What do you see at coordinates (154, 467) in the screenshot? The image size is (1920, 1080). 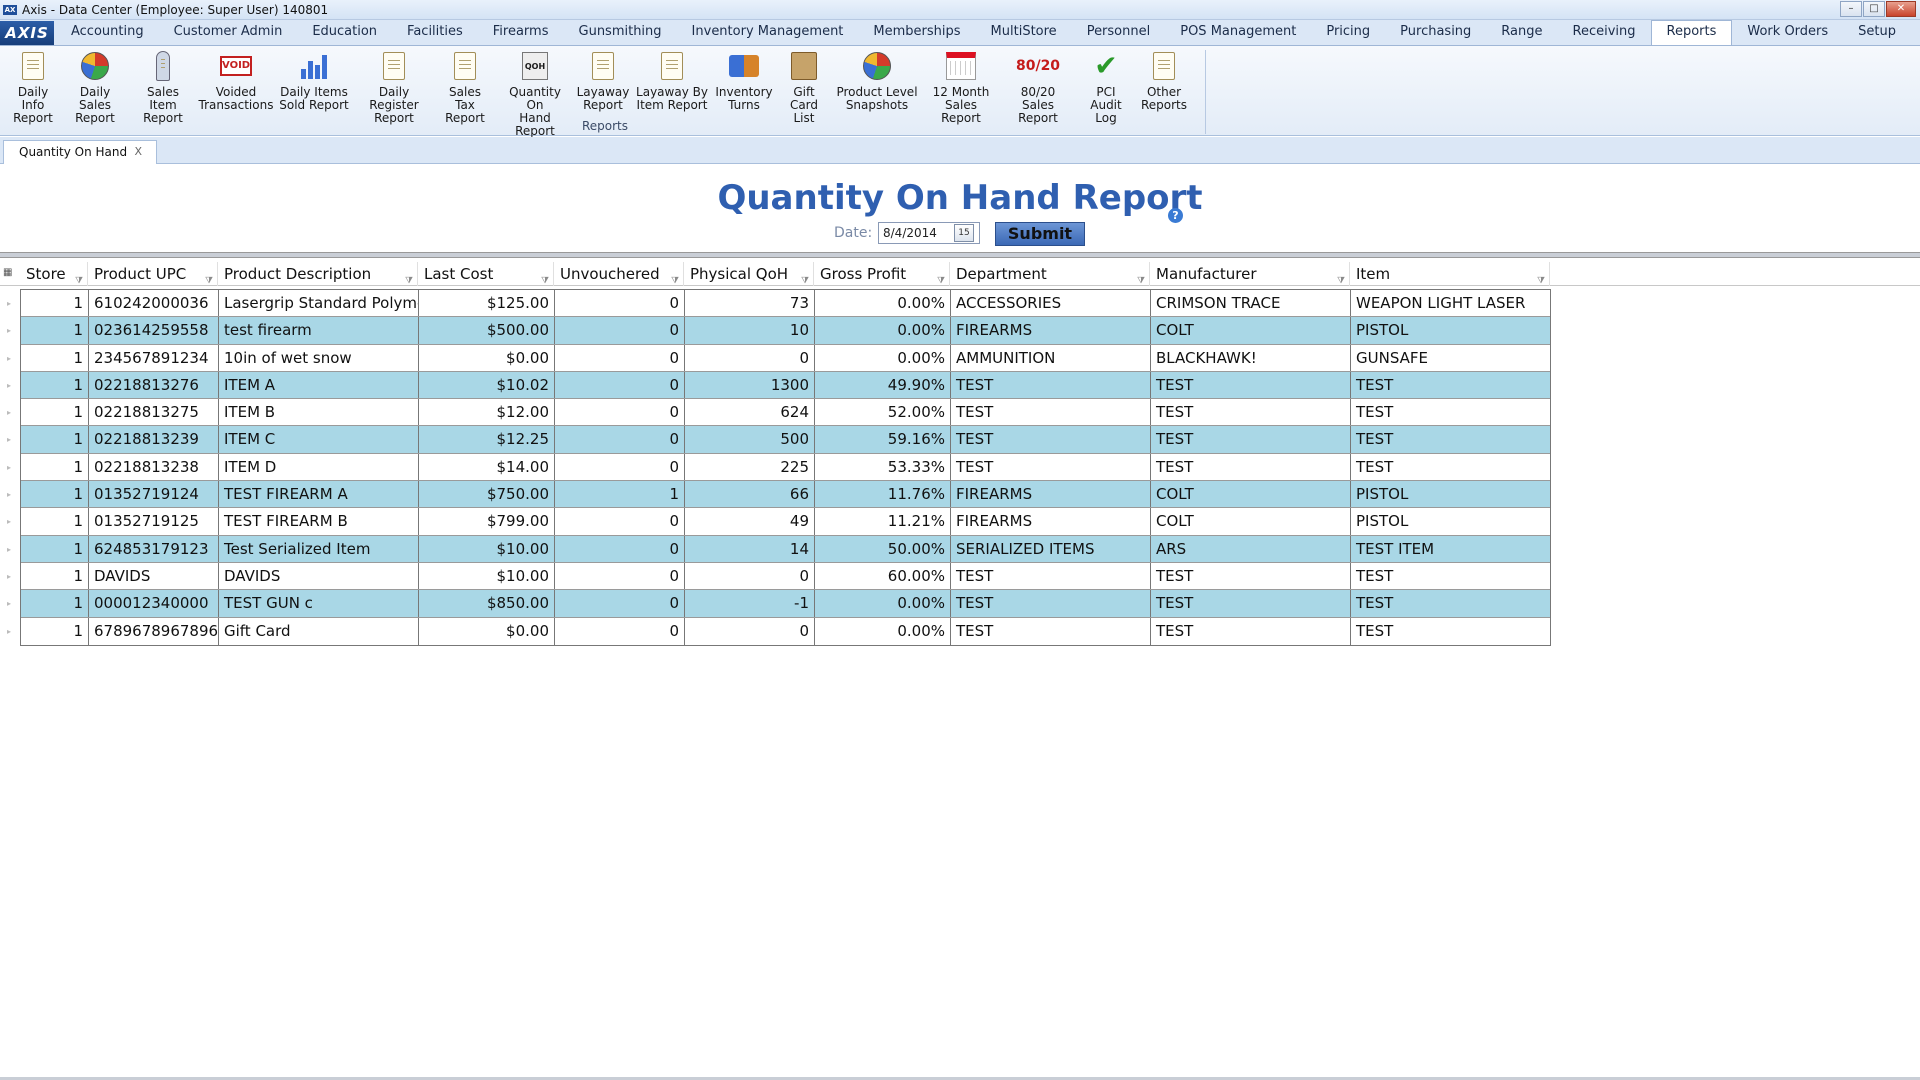 I see `cell-product-upc: 02218813238` at bounding box center [154, 467].